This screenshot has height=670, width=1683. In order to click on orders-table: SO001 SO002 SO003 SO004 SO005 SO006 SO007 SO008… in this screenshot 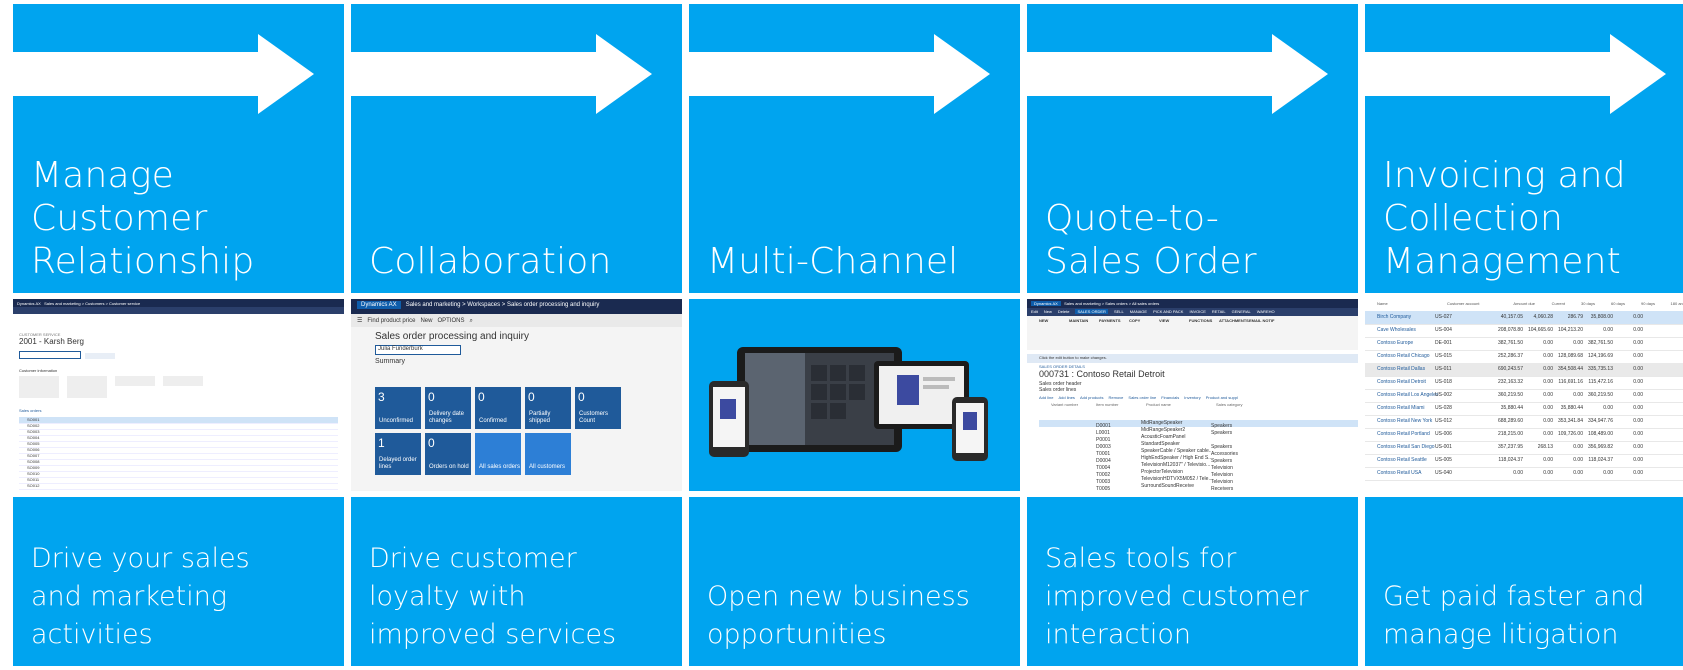, I will do `click(178, 454)`.